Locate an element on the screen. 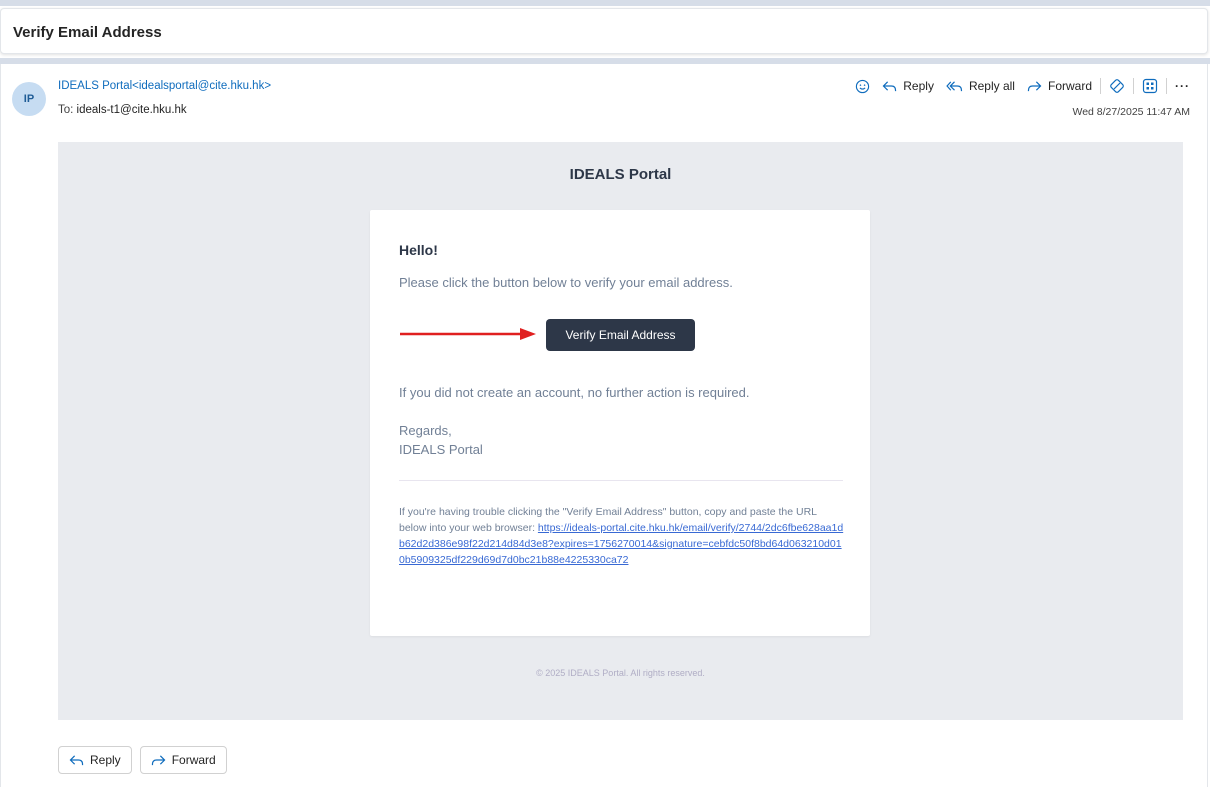 The width and height of the screenshot is (1210, 787). divider is located at coordinates (621, 480).